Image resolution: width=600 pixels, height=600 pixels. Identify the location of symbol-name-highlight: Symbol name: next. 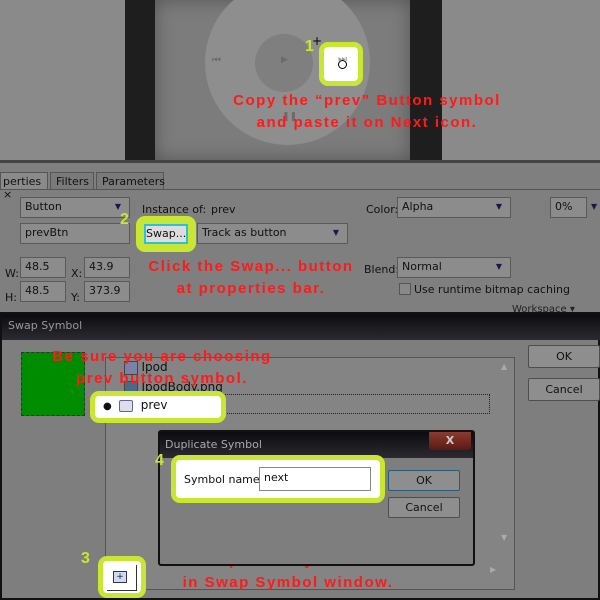
(278, 479).